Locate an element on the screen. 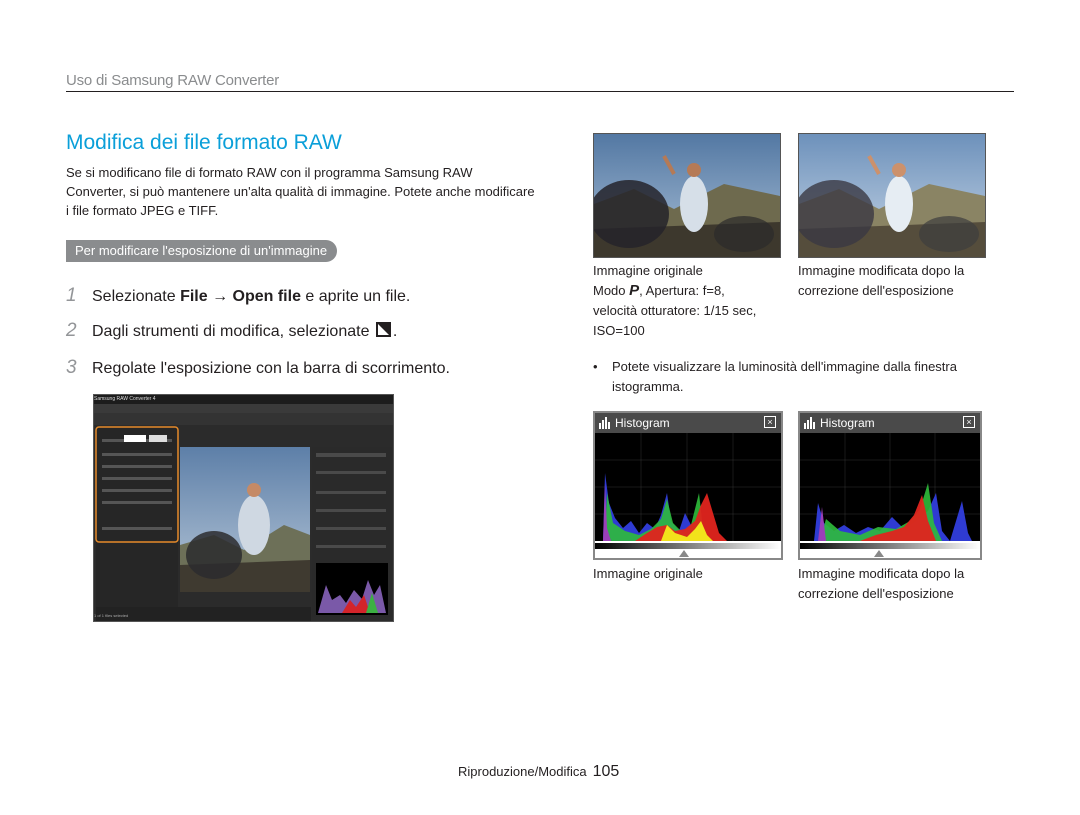 Image resolution: width=1080 pixels, height=815 pixels. caption-shutter: velocità otturatore: 1/15 sec, is located at coordinates (675, 310).